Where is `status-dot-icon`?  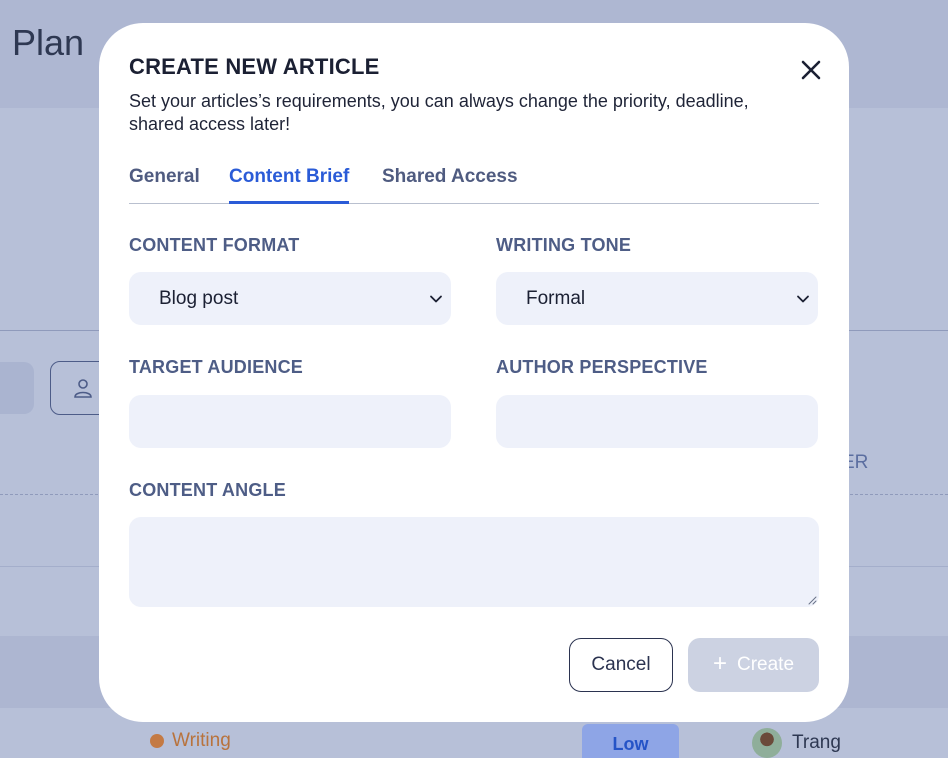
status-dot-icon is located at coordinates (157, 741).